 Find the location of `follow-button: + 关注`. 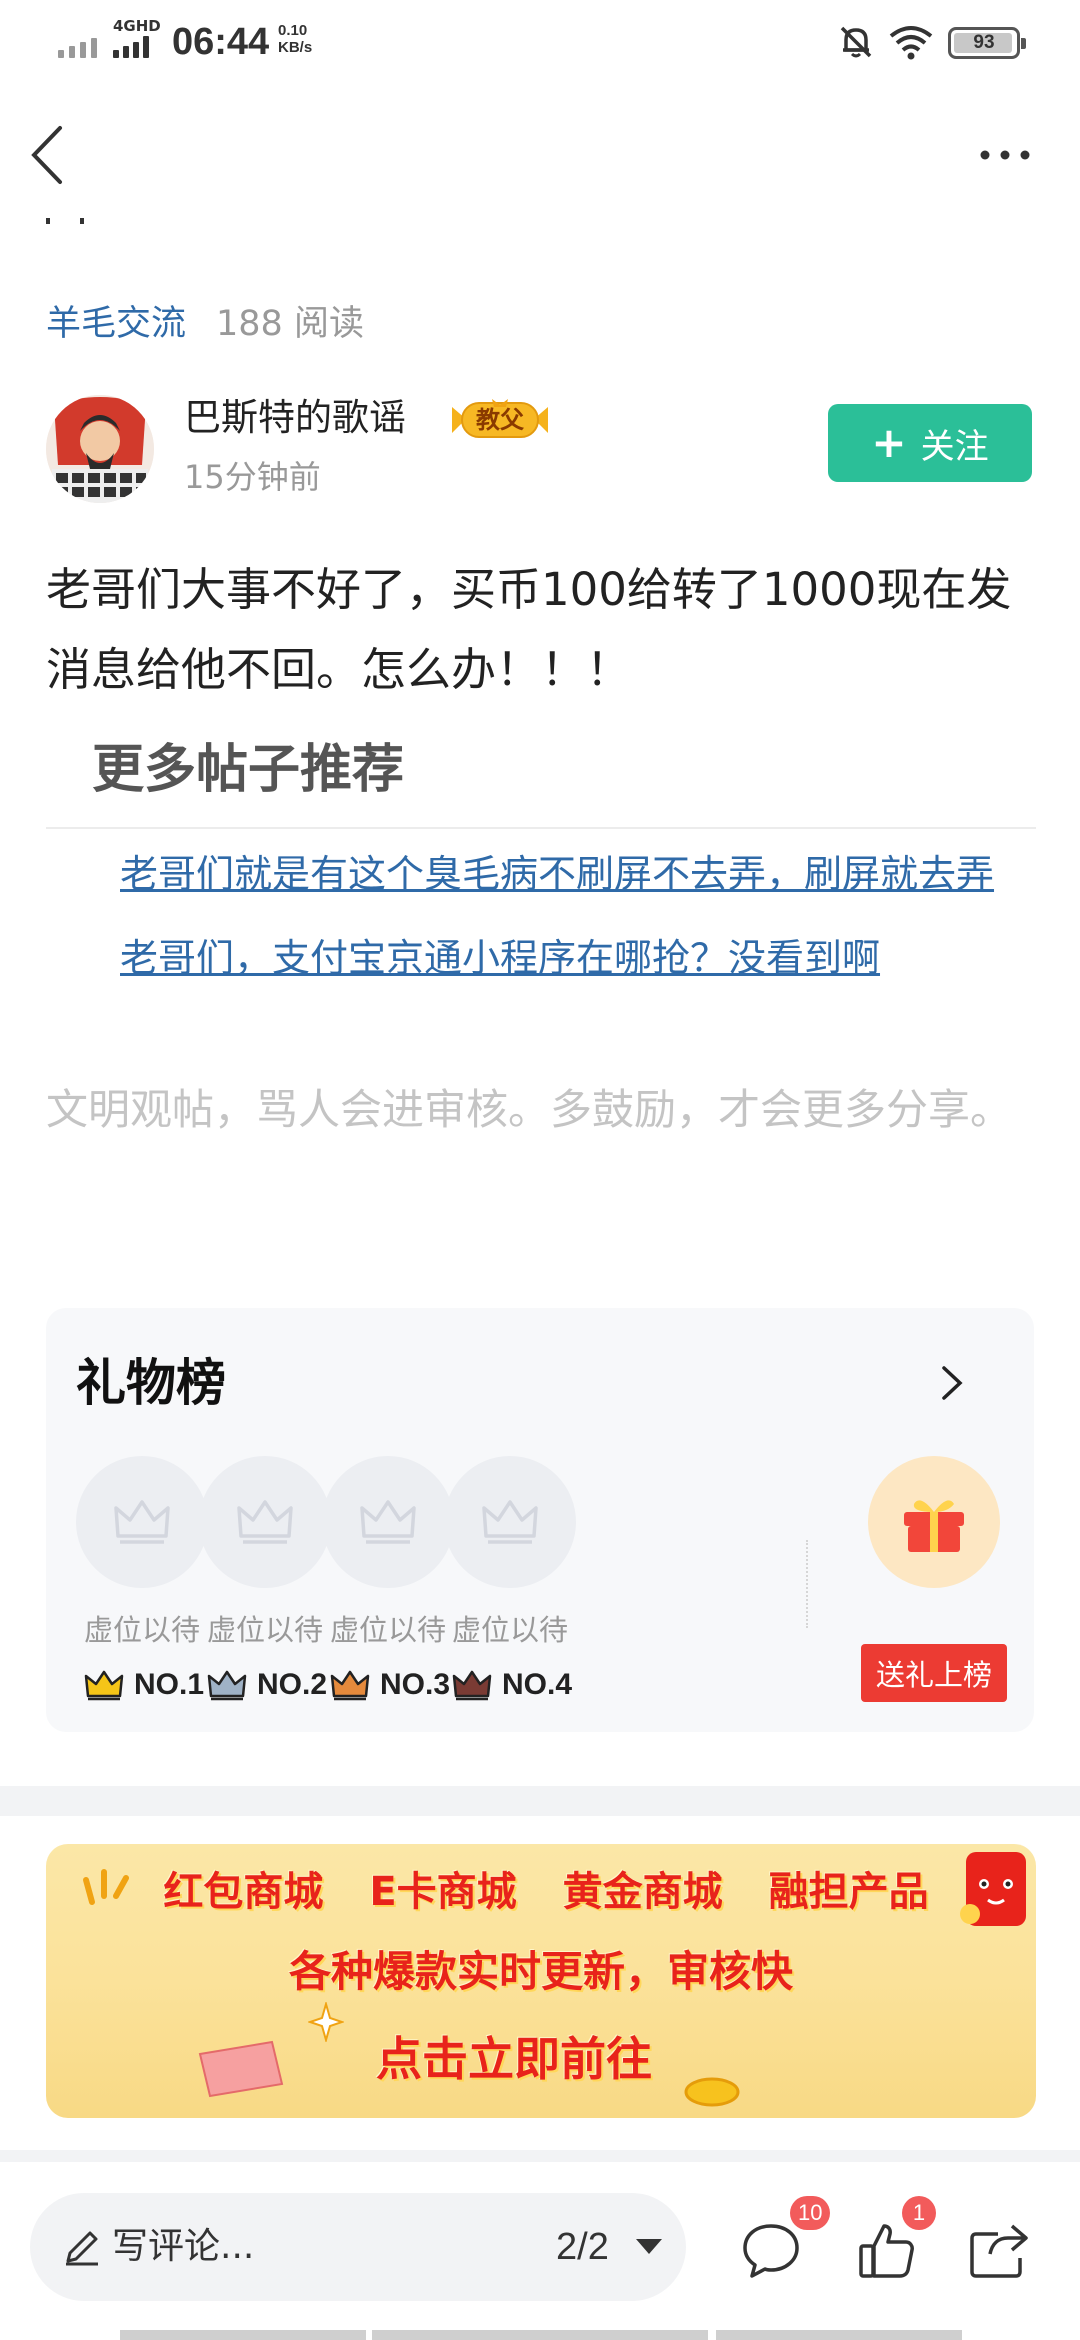

follow-button: + 关注 is located at coordinates (930, 443).